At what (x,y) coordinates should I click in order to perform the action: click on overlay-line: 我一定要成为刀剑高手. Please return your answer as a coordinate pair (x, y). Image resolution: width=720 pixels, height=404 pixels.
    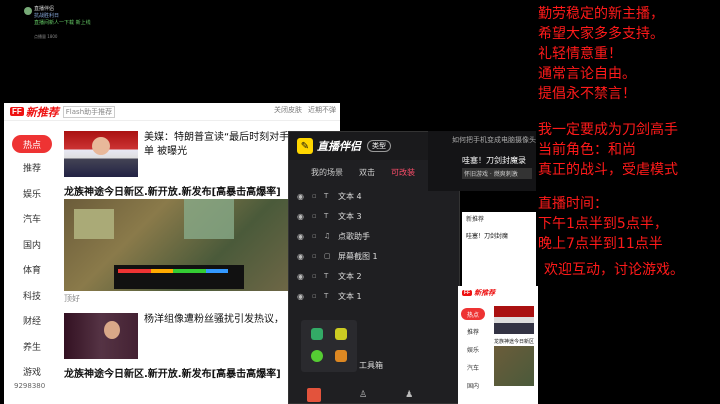
    Looking at the image, I should click on (608, 130).